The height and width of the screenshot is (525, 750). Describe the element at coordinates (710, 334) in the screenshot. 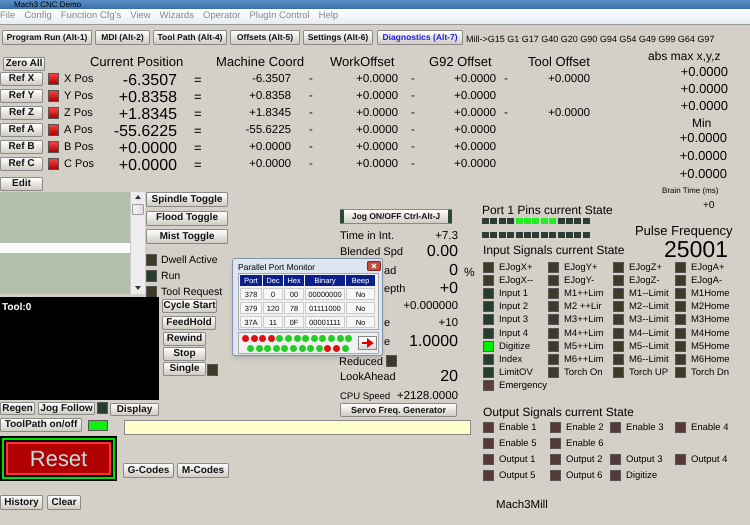

I see `input-label: M4Home` at that location.